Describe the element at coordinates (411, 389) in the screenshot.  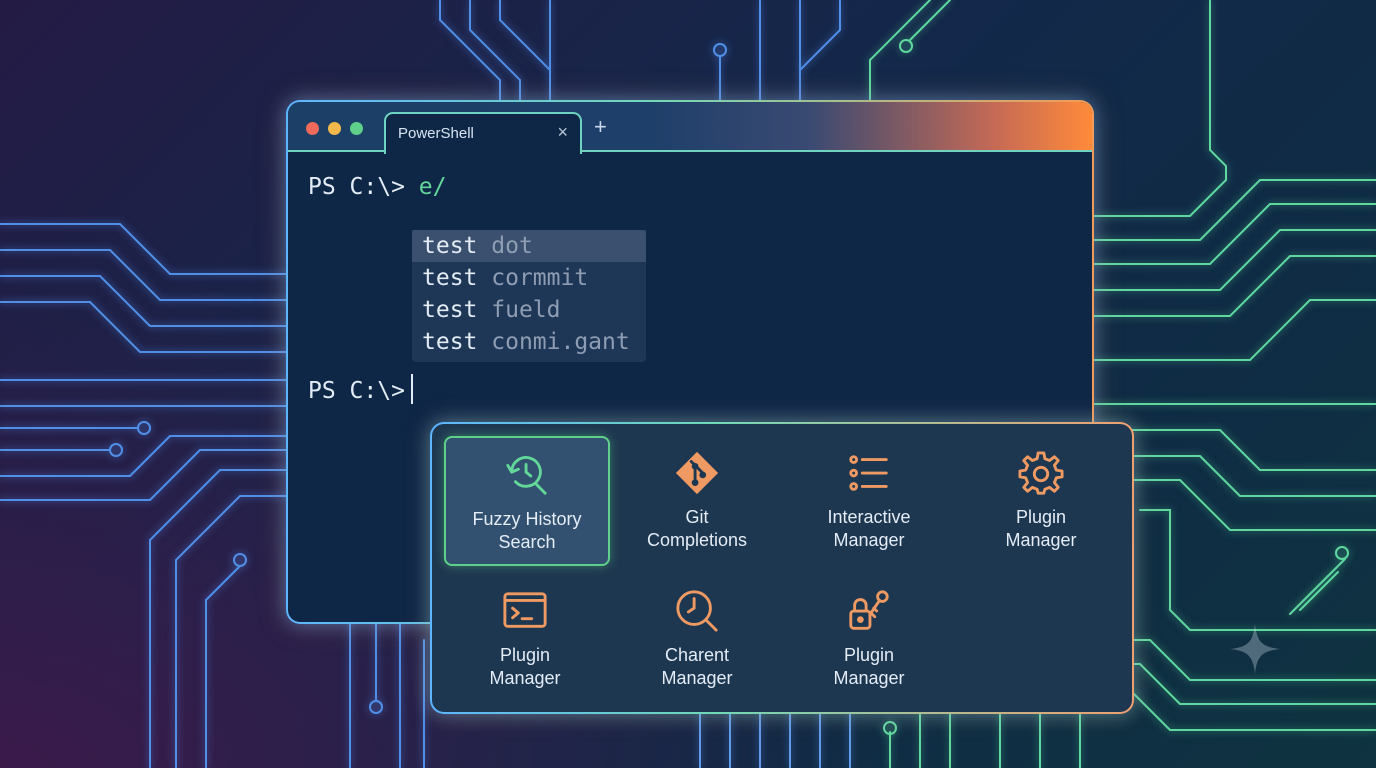
I see `text-cursor` at that location.